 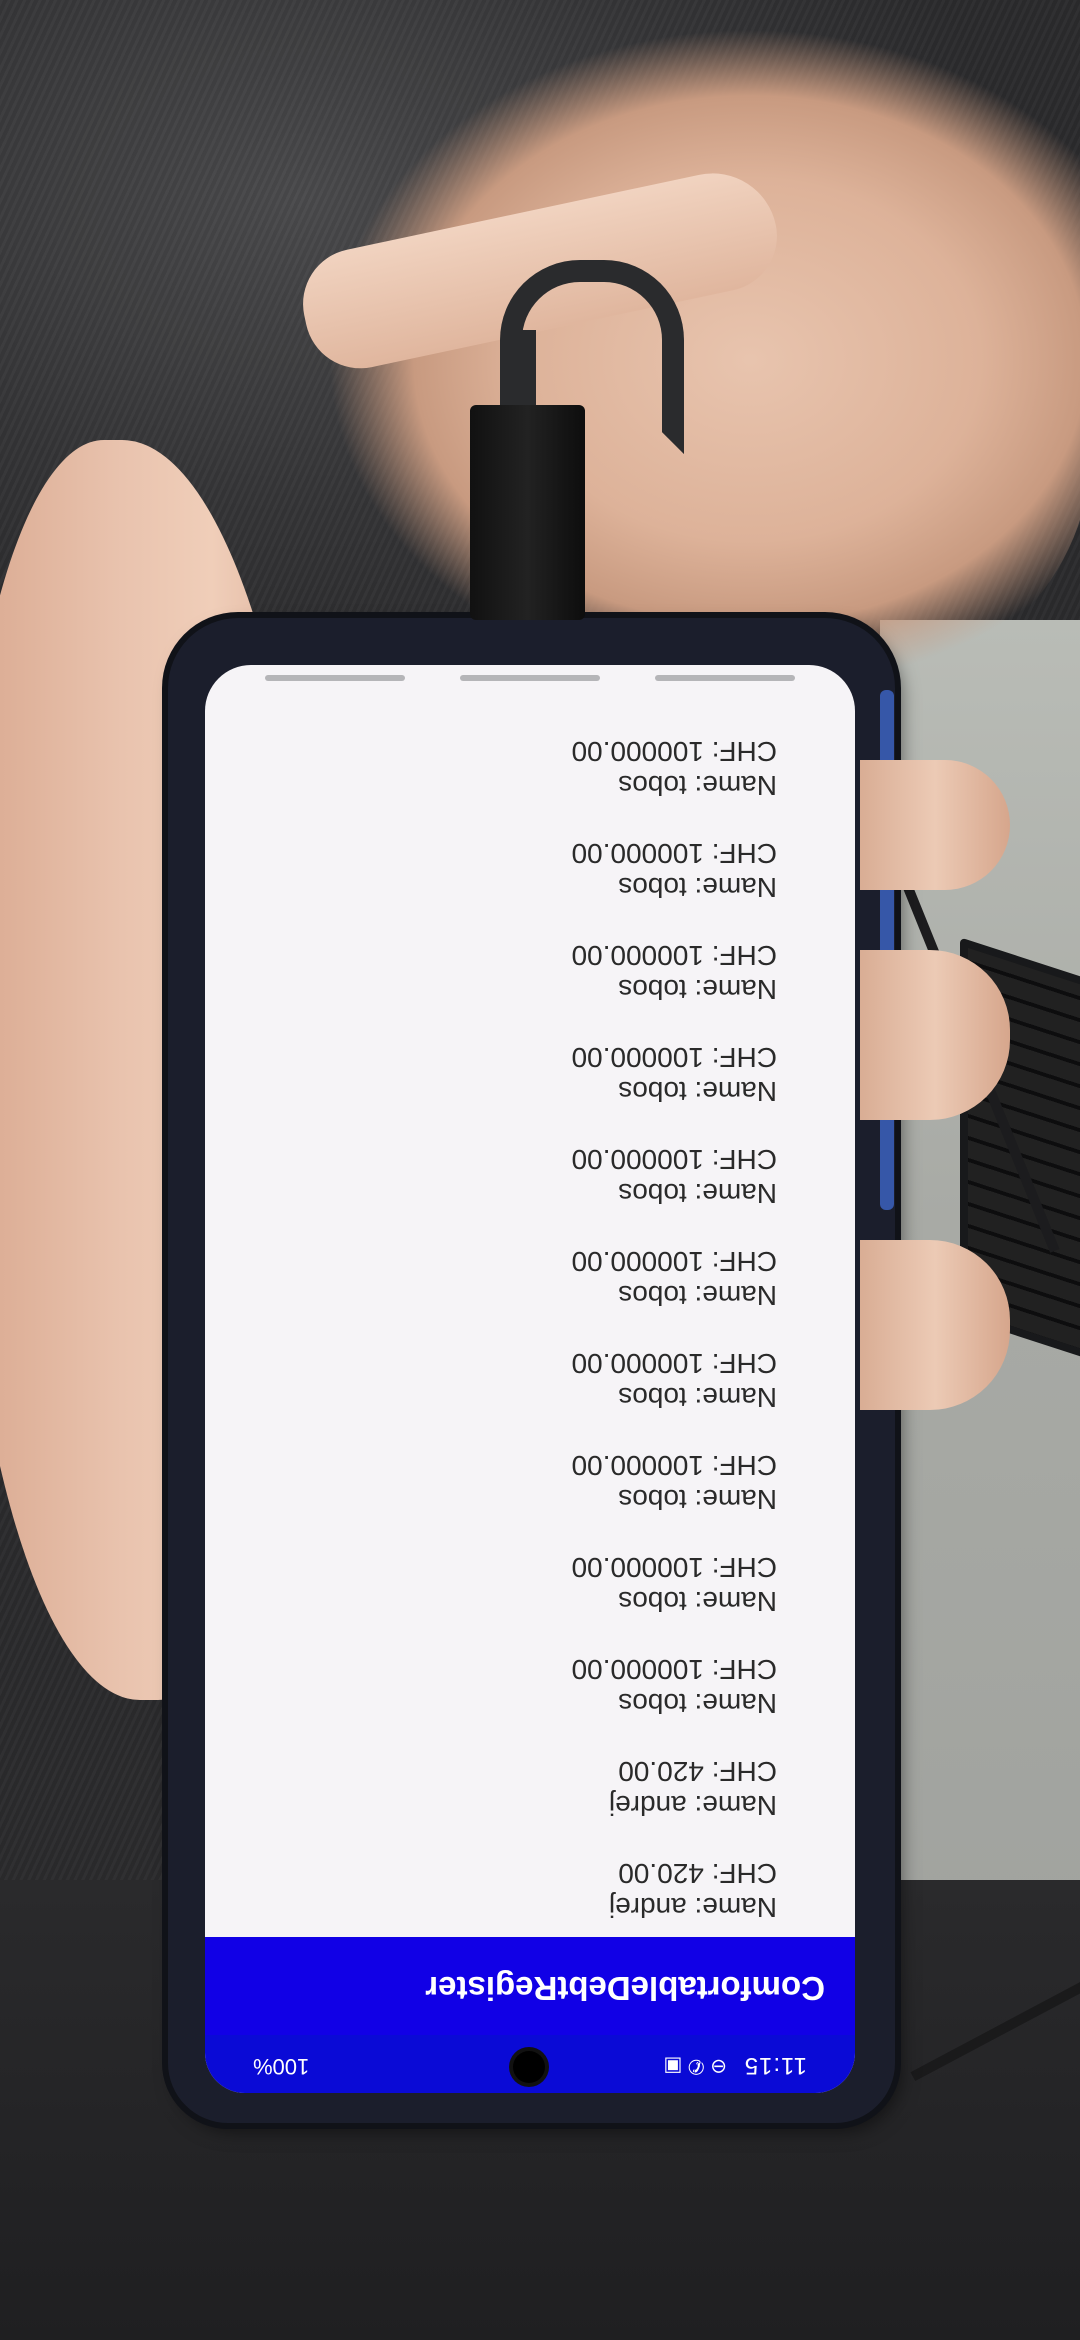 I want to click on app-title: ComfortableDebtRegister, so click(x=625, y=1988).